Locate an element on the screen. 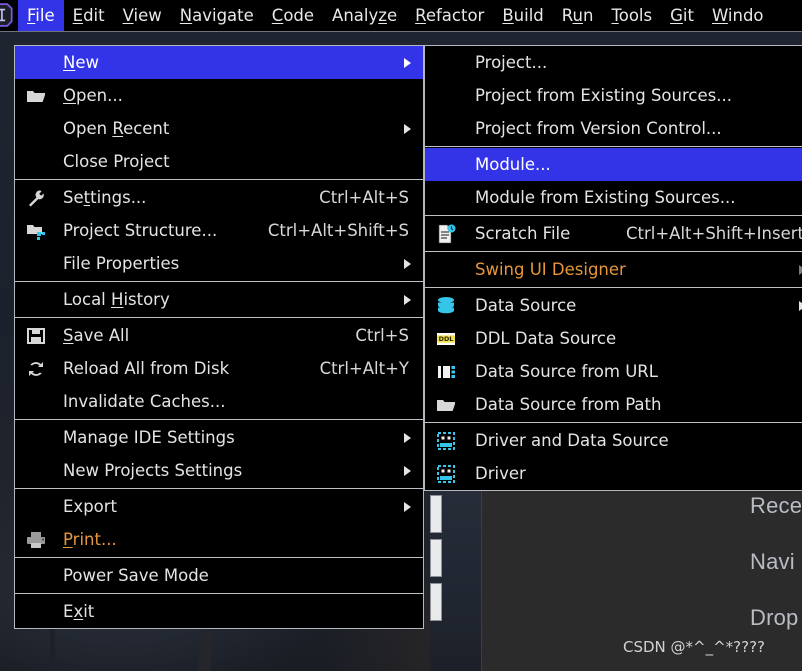 Image resolution: width=802 pixels, height=671 pixels. menu-item-shortcut: Ctrl+Alt+S is located at coordinates (364, 197).